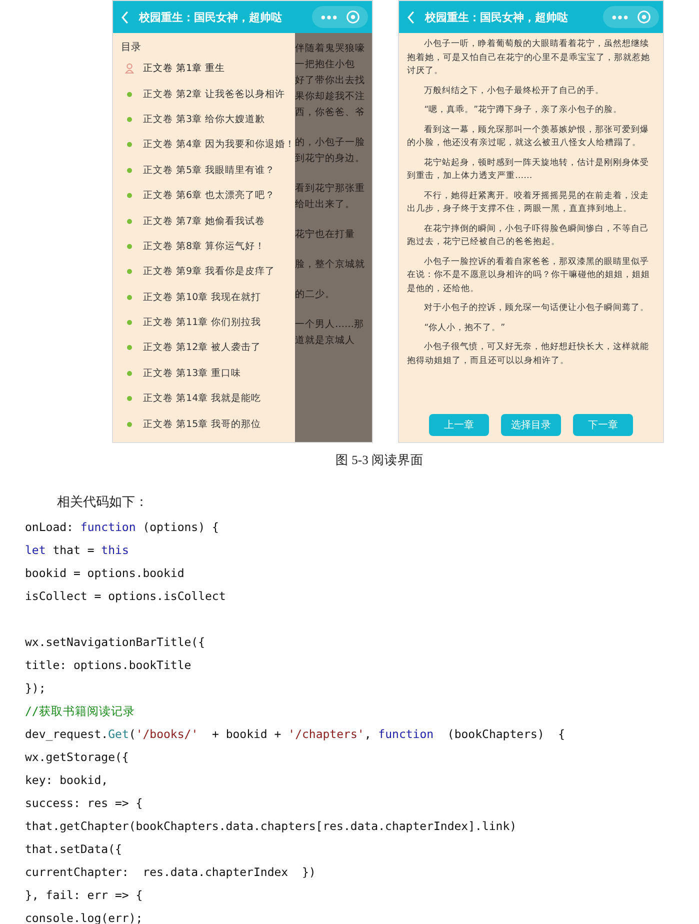 The width and height of the screenshot is (699, 924). I want to click on code-line: wx.getStorage({, so click(77, 757).